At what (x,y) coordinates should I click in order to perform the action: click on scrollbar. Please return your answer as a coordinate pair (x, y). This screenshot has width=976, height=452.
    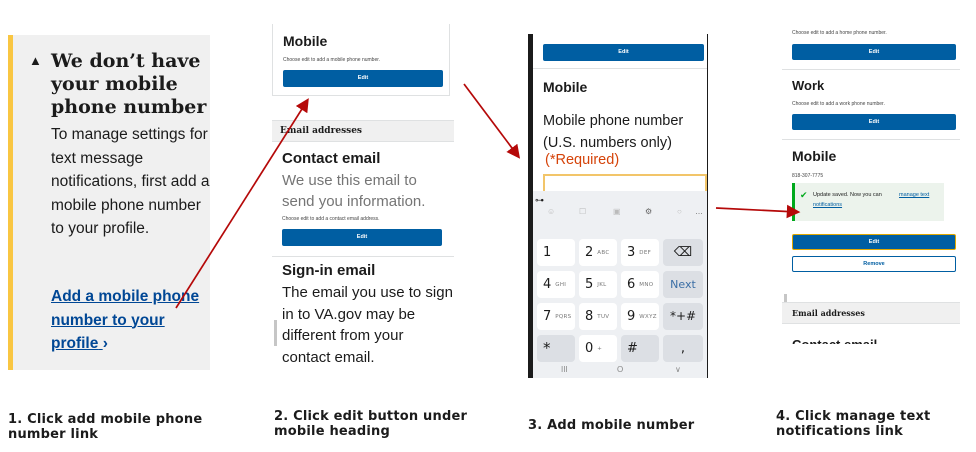
    Looking at the image, I should click on (275, 333).